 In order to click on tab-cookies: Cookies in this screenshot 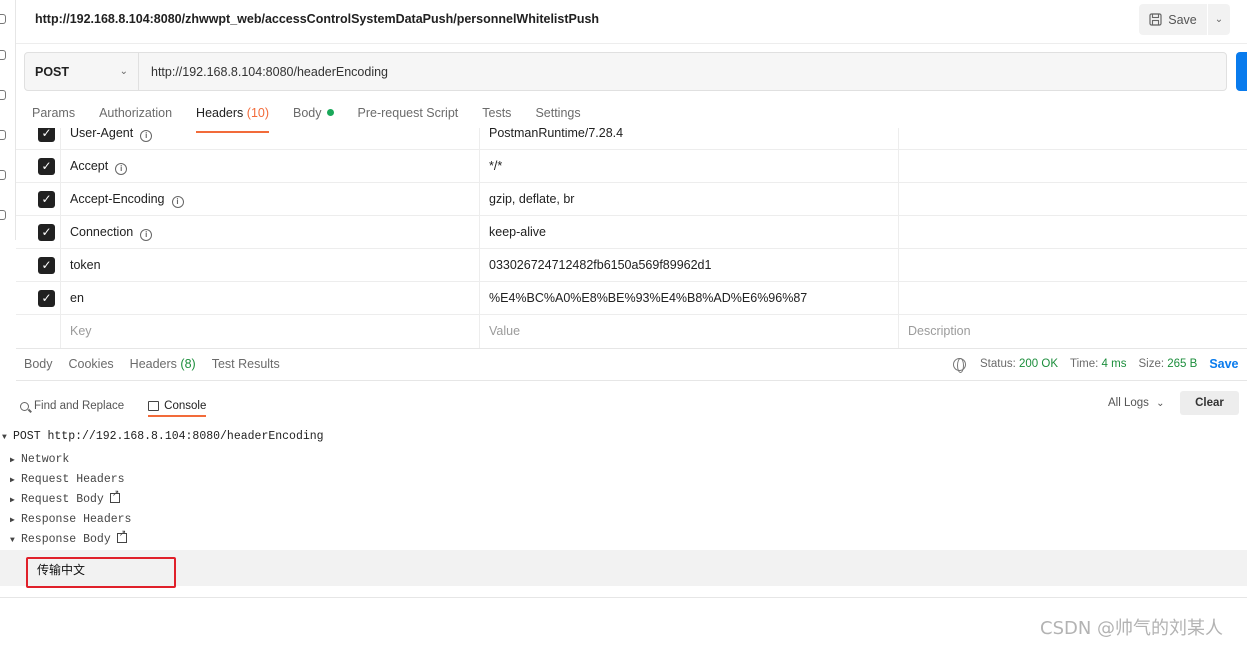, I will do `click(91, 364)`.